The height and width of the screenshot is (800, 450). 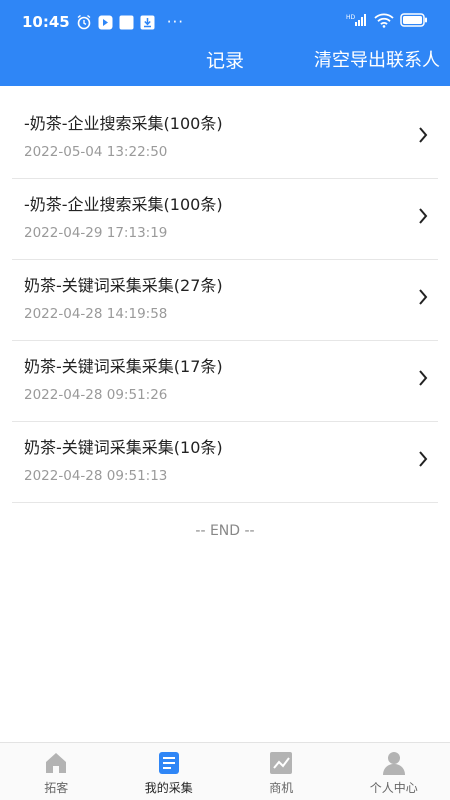 I want to click on record-item: -奶茶-企业搜索采集(100条) 2022-04-29 17:13:19, so click(x=225, y=219).